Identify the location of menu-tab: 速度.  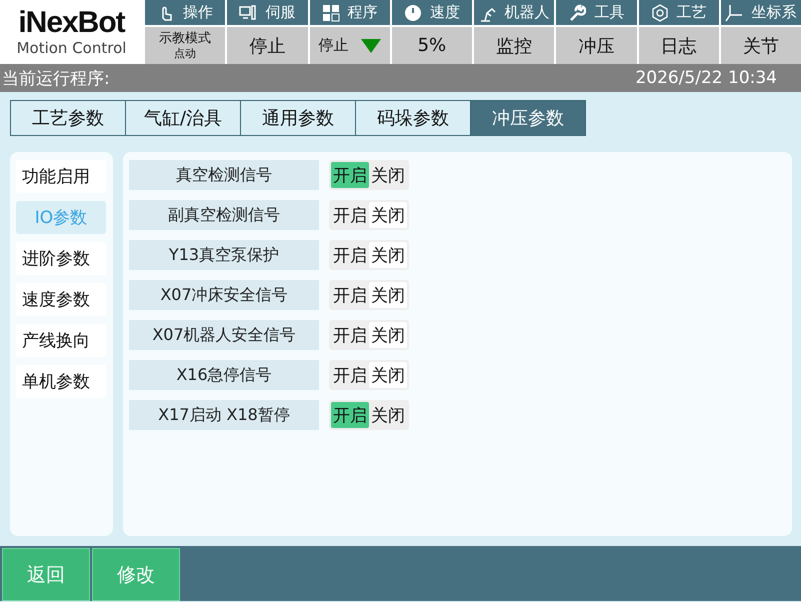
(432, 12).